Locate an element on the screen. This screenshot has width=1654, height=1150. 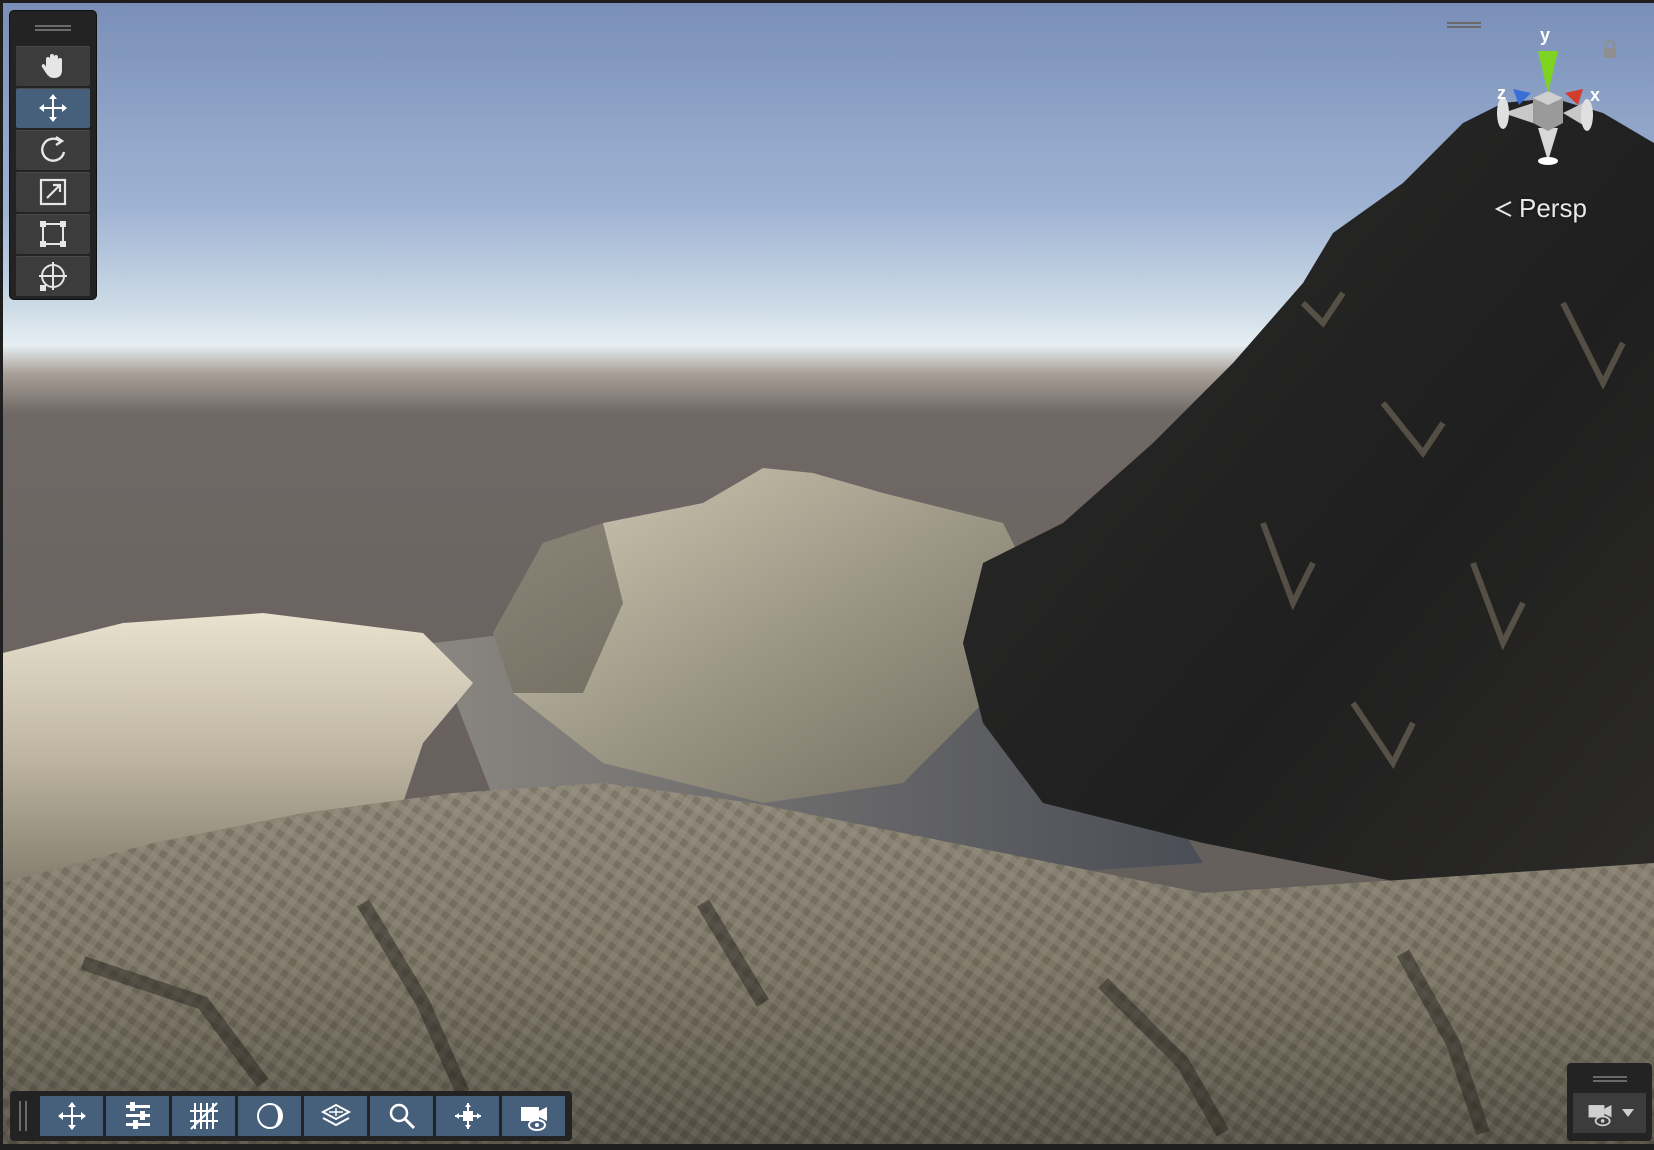
scale-icon is located at coordinates (53, 192).